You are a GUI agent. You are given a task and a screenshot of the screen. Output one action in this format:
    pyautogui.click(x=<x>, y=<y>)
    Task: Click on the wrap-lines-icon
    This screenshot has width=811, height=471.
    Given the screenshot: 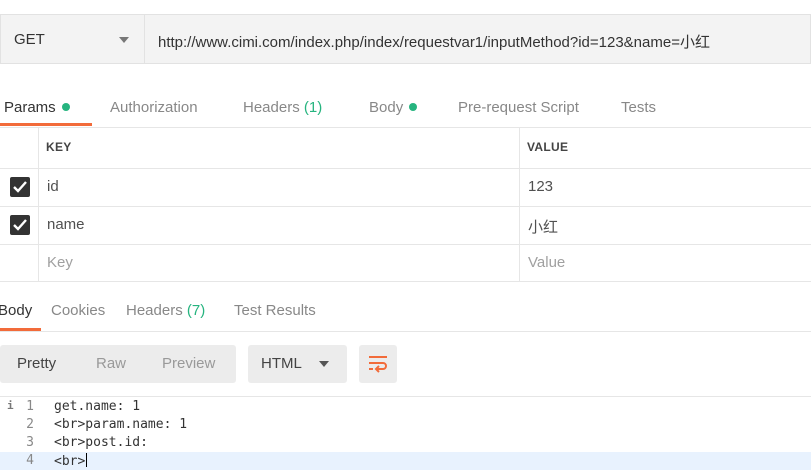 What is the action you would take?
    pyautogui.click(x=378, y=364)
    